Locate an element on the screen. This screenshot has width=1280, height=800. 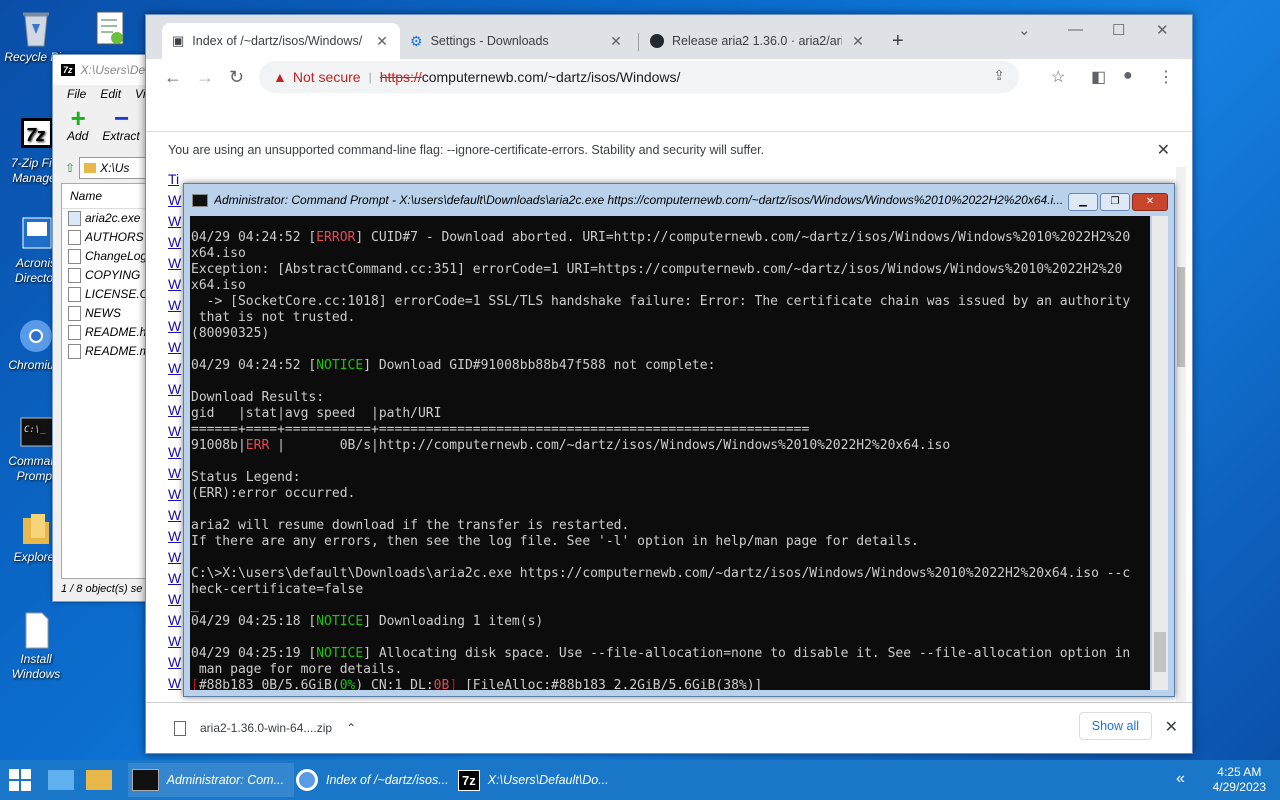
extract-button: − Extract is located at coordinates (120, 128).